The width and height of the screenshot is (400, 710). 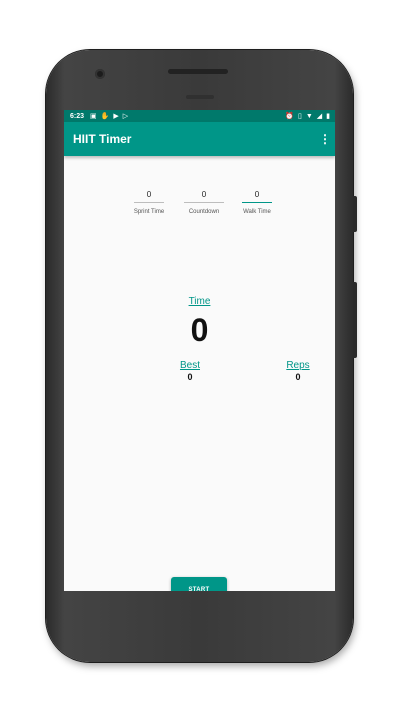 I want to click on front-camera, so click(x=100, y=74).